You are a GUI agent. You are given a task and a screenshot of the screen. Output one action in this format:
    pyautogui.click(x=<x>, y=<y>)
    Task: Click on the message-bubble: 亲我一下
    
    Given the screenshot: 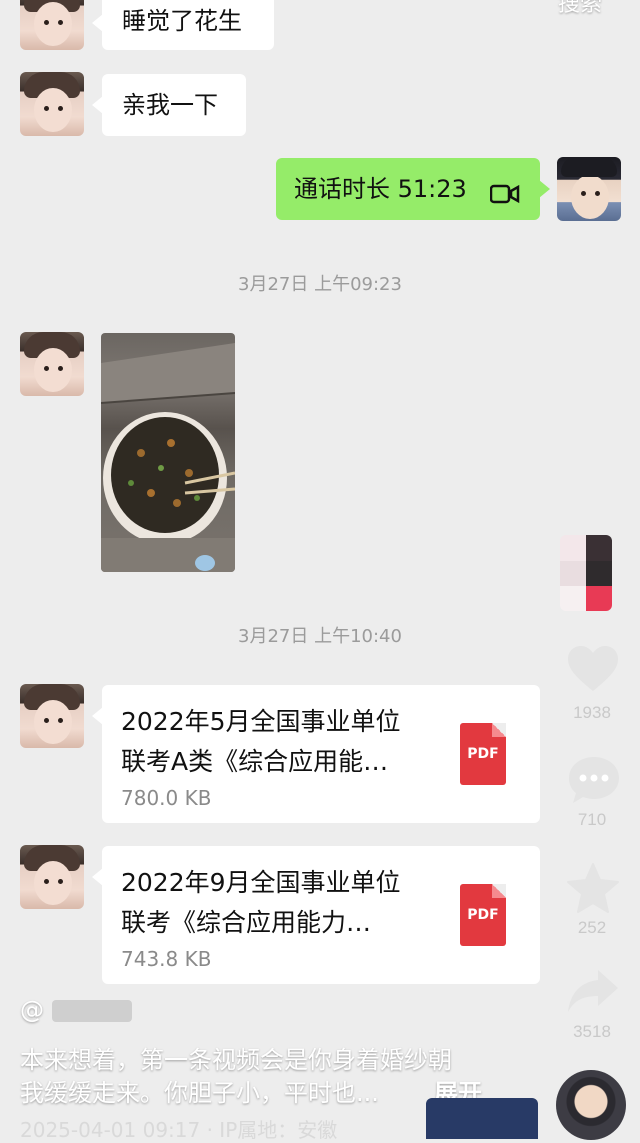 What is the action you would take?
    pyautogui.click(x=169, y=105)
    